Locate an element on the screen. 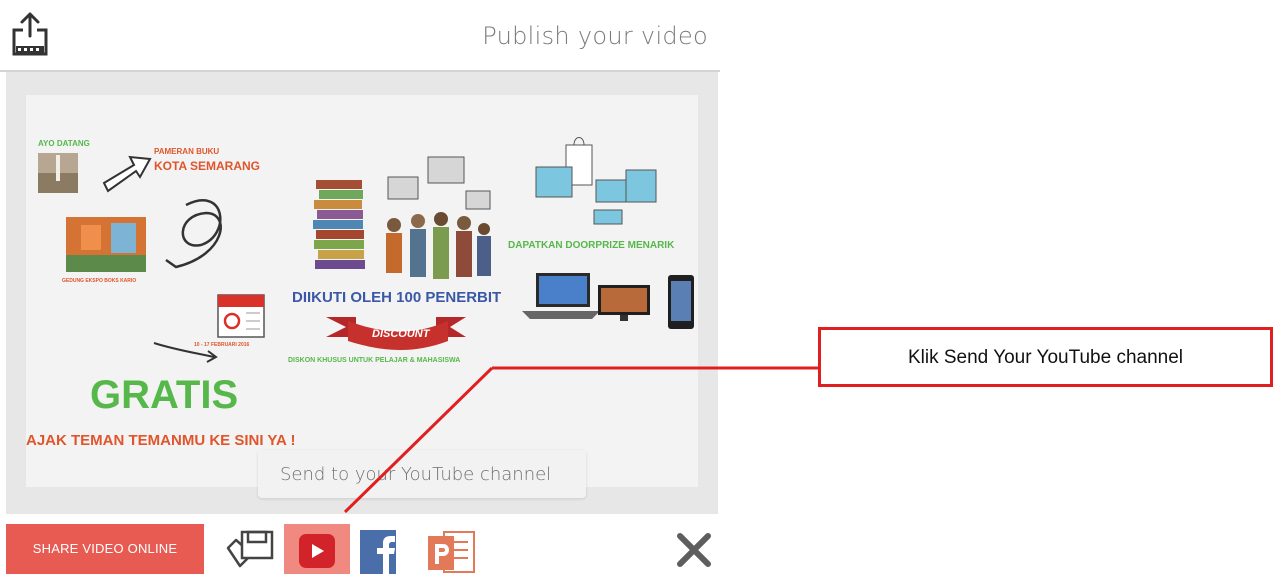  preview-label-diskon: DISKON KHUSUS UNTUK PELAJAR & MAHASISWA is located at coordinates (374, 360).